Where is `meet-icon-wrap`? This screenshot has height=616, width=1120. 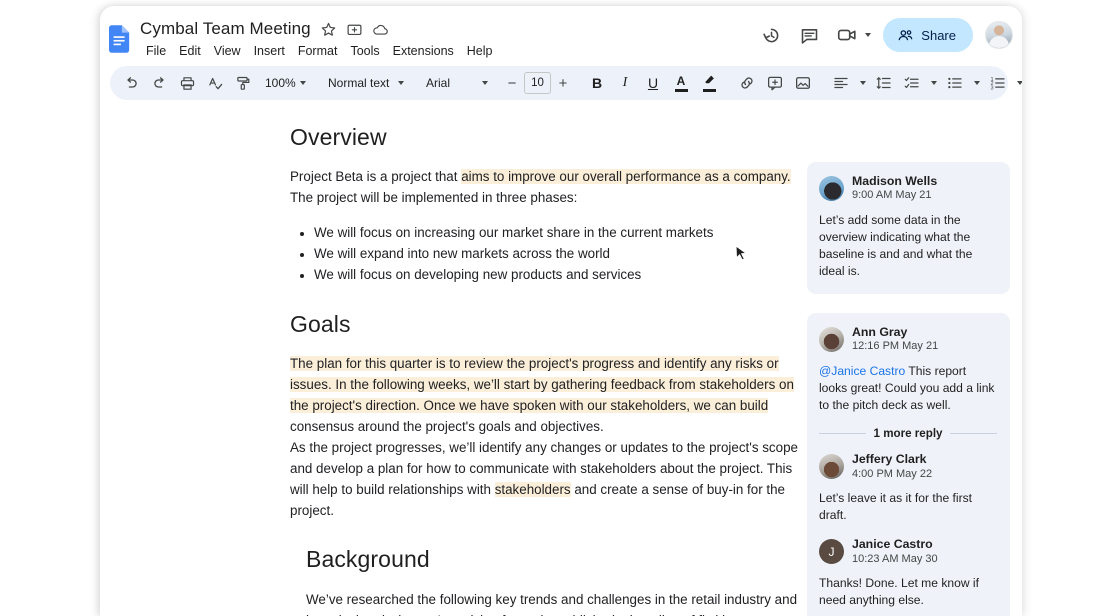
meet-icon-wrap is located at coordinates (847, 35).